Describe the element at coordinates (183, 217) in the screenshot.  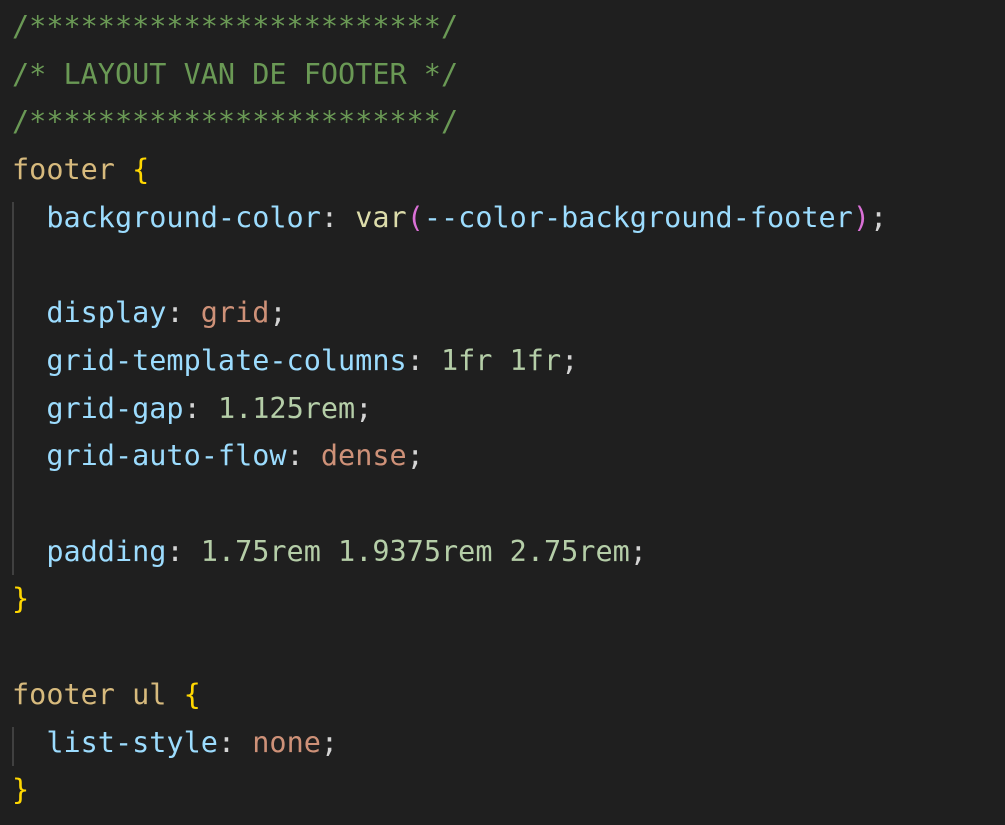
I see `code-token-prop: background-color` at that location.